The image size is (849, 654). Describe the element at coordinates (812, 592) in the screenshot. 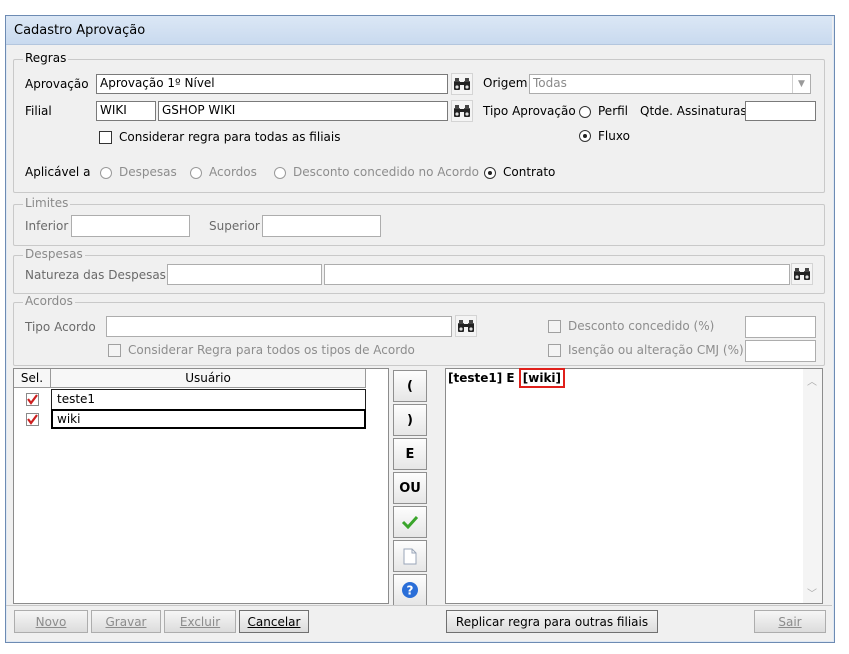

I see `scroll-down-icon: ﹀` at that location.